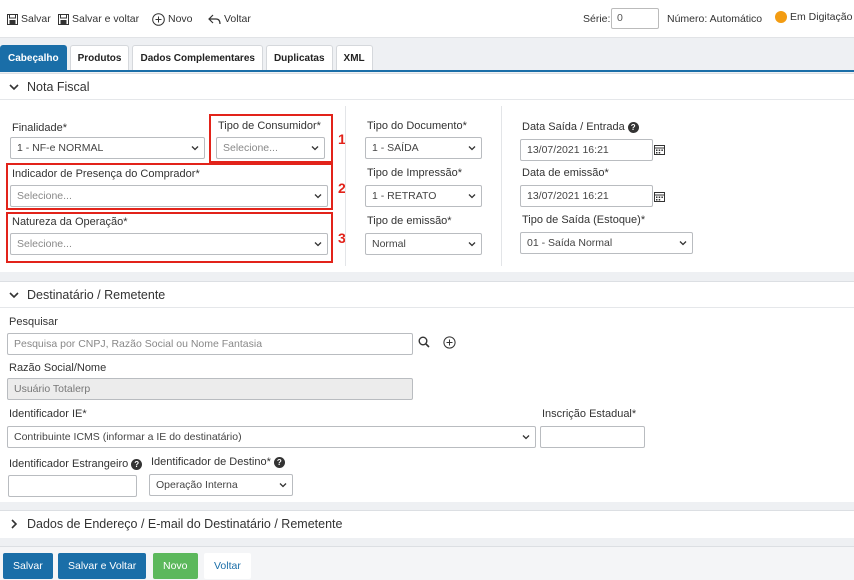  I want to click on destino-label-wrap: Identificador de Destino*?, so click(218, 462).